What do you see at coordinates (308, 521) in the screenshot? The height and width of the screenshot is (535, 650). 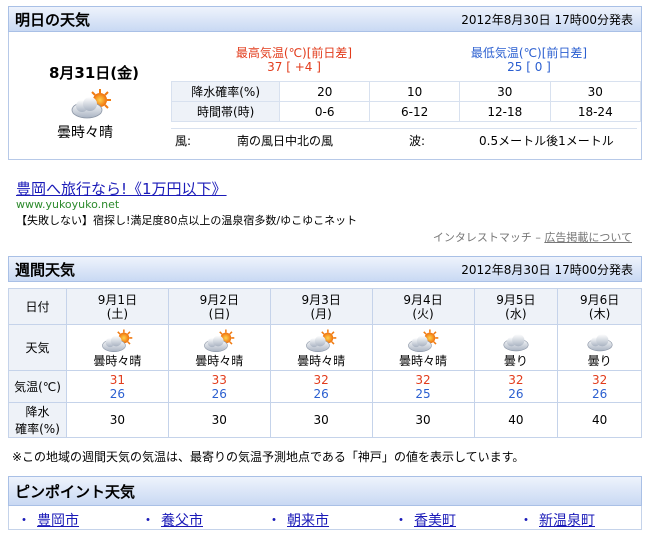 I see `pinpoint-link-label: 朝来市` at bounding box center [308, 521].